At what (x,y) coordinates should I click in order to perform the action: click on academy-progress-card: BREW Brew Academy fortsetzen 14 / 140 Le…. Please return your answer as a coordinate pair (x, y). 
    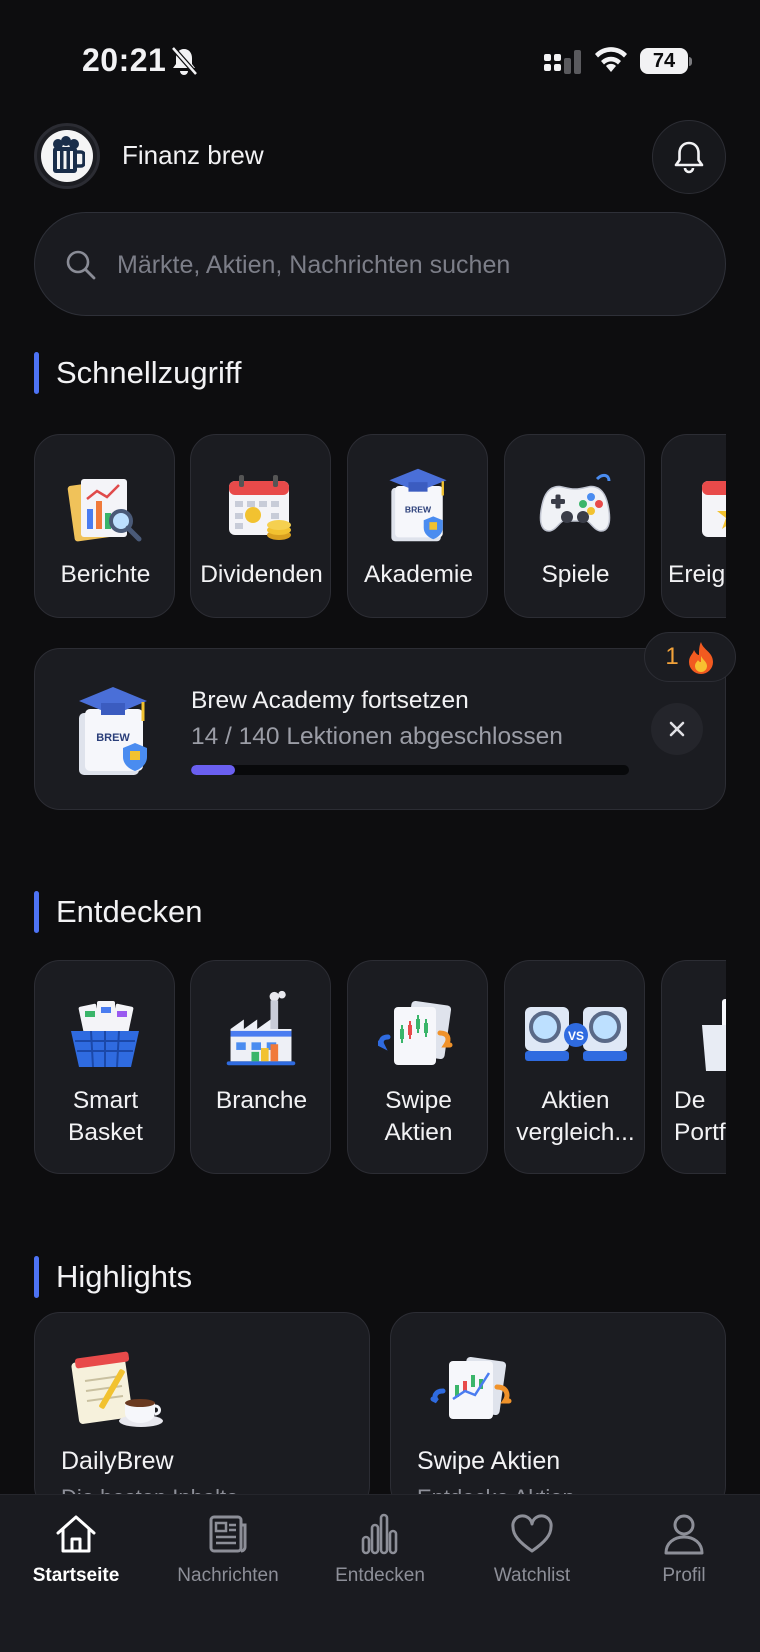
    Looking at the image, I should click on (380, 729).